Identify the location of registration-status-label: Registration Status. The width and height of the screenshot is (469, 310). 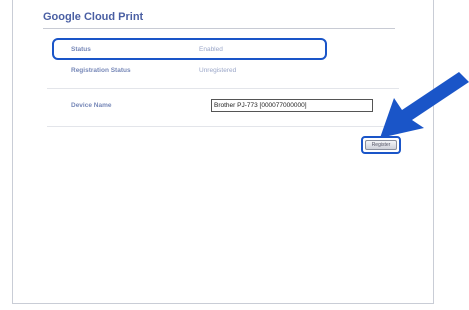
(101, 70).